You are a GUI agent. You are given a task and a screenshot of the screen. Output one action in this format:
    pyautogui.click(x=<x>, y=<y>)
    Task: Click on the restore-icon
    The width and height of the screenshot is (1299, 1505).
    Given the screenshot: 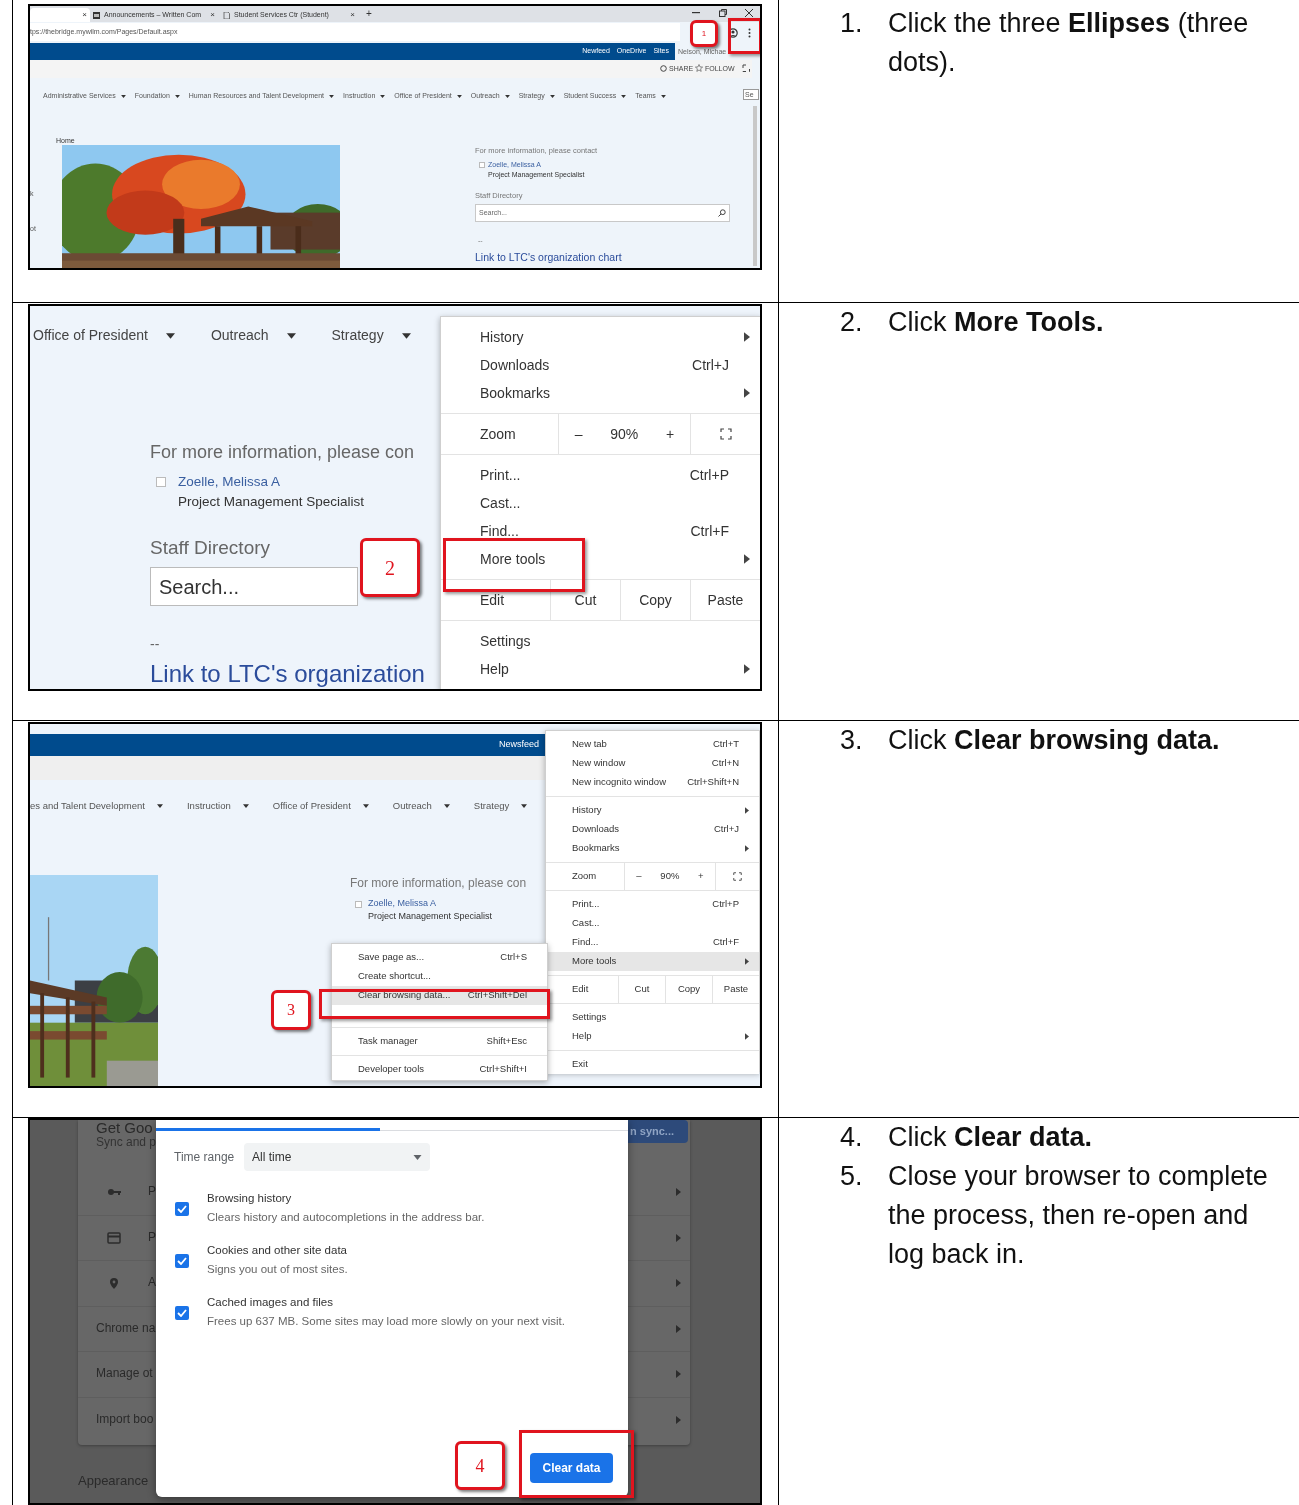 What is the action you would take?
    pyautogui.click(x=723, y=13)
    